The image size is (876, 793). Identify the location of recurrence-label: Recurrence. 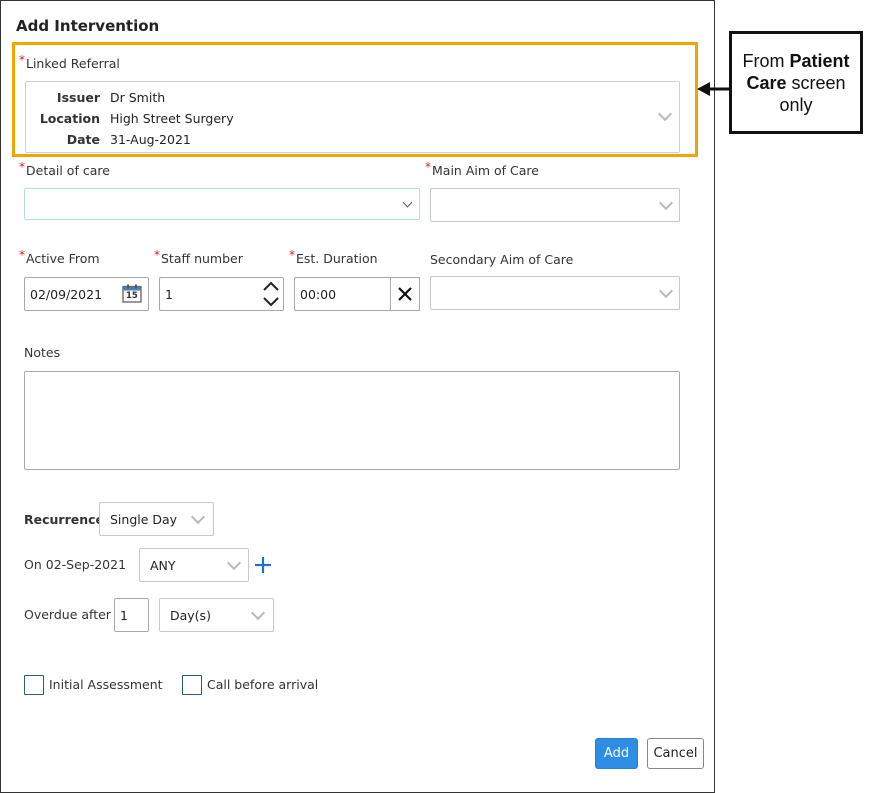
(64, 519).